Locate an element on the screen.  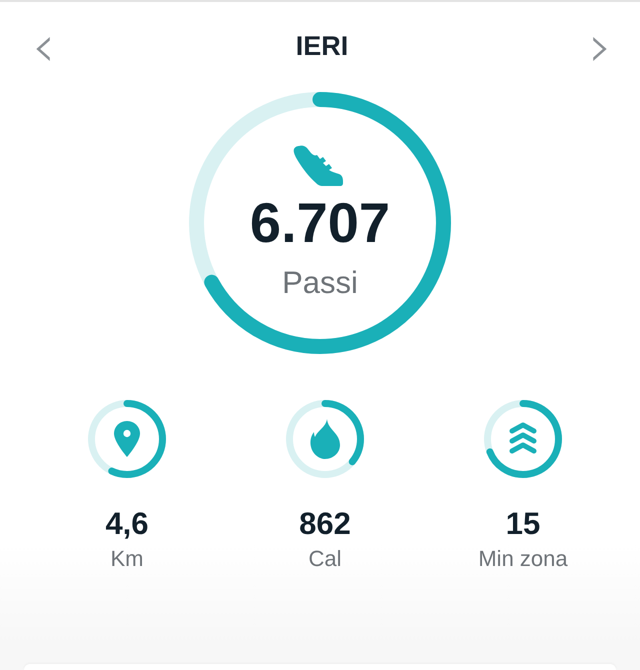
location-pin-icon is located at coordinates (127, 439).